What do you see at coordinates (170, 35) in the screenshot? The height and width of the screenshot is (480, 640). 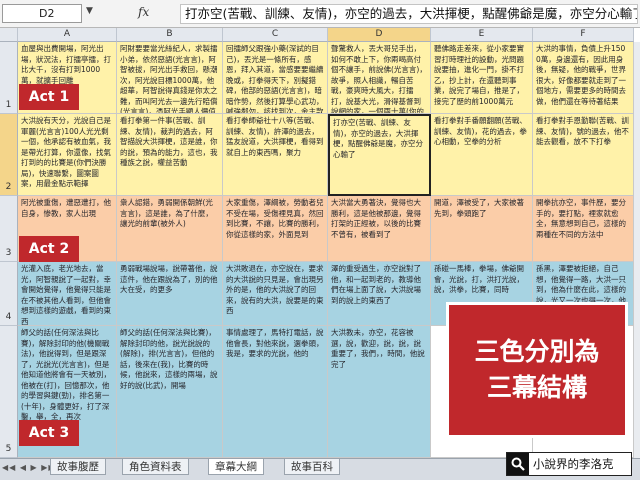 I see `column-header-b: B` at bounding box center [170, 35].